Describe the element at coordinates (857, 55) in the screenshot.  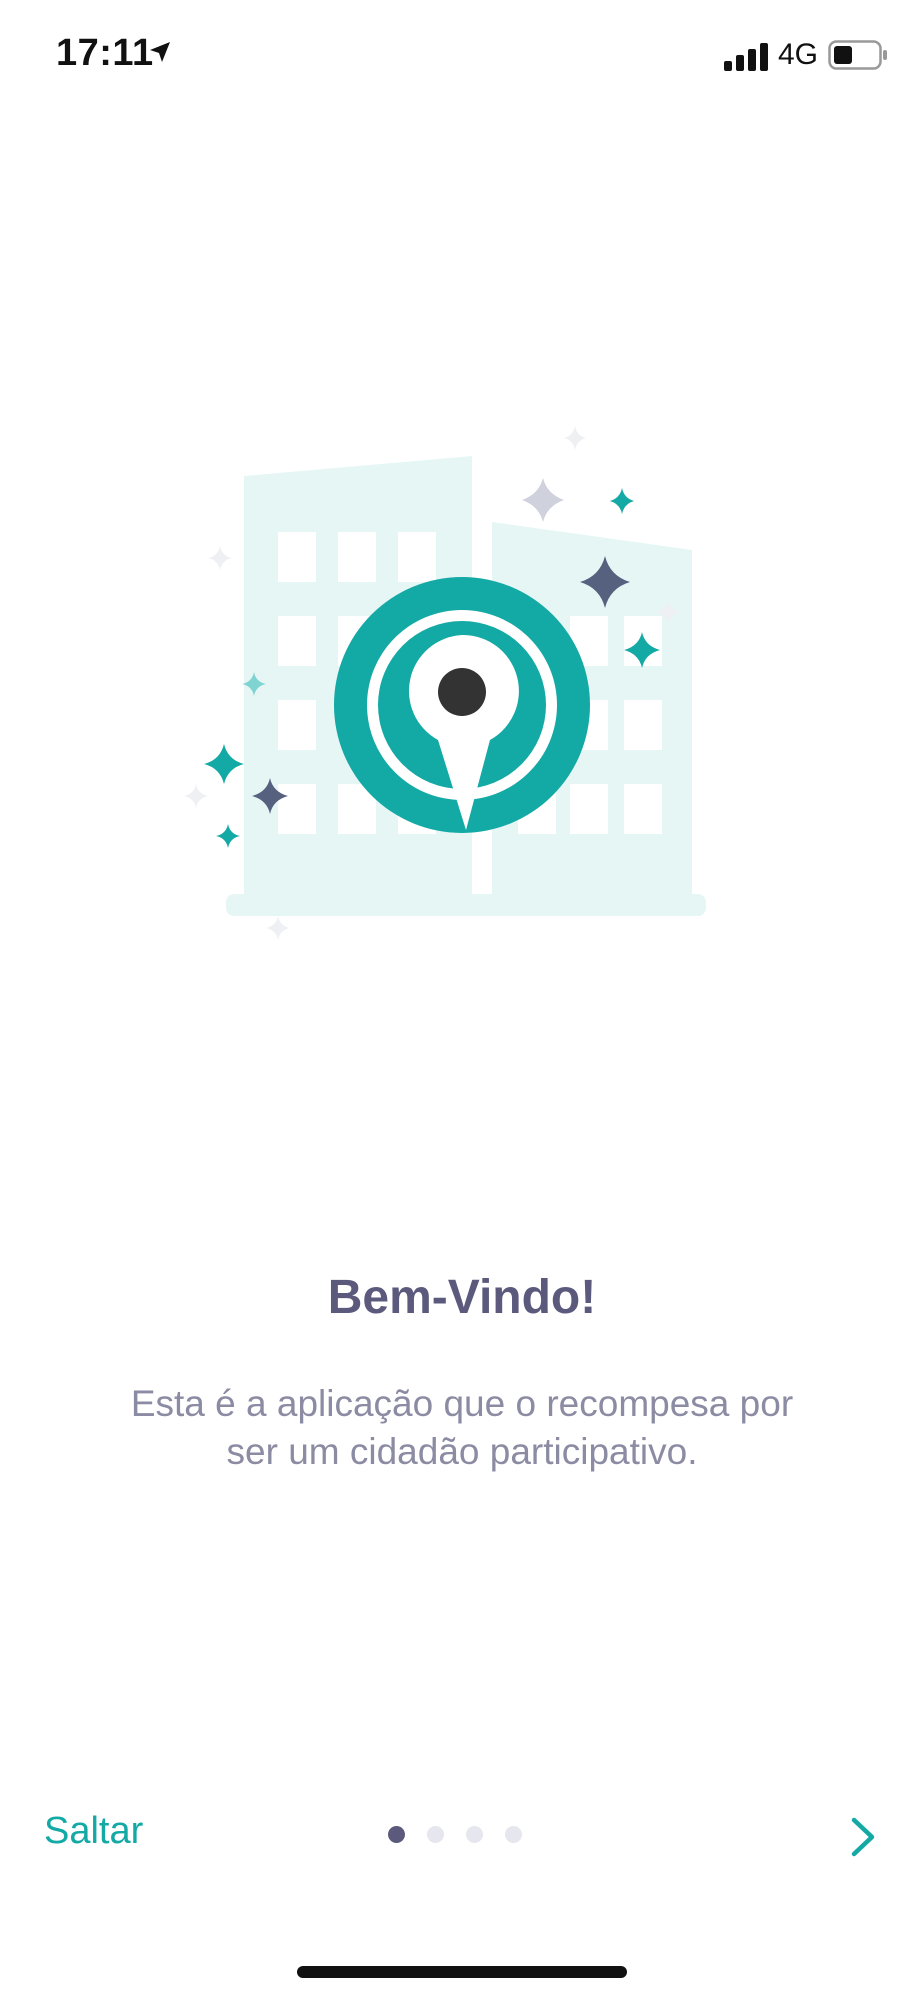
I see `battery-icon` at that location.